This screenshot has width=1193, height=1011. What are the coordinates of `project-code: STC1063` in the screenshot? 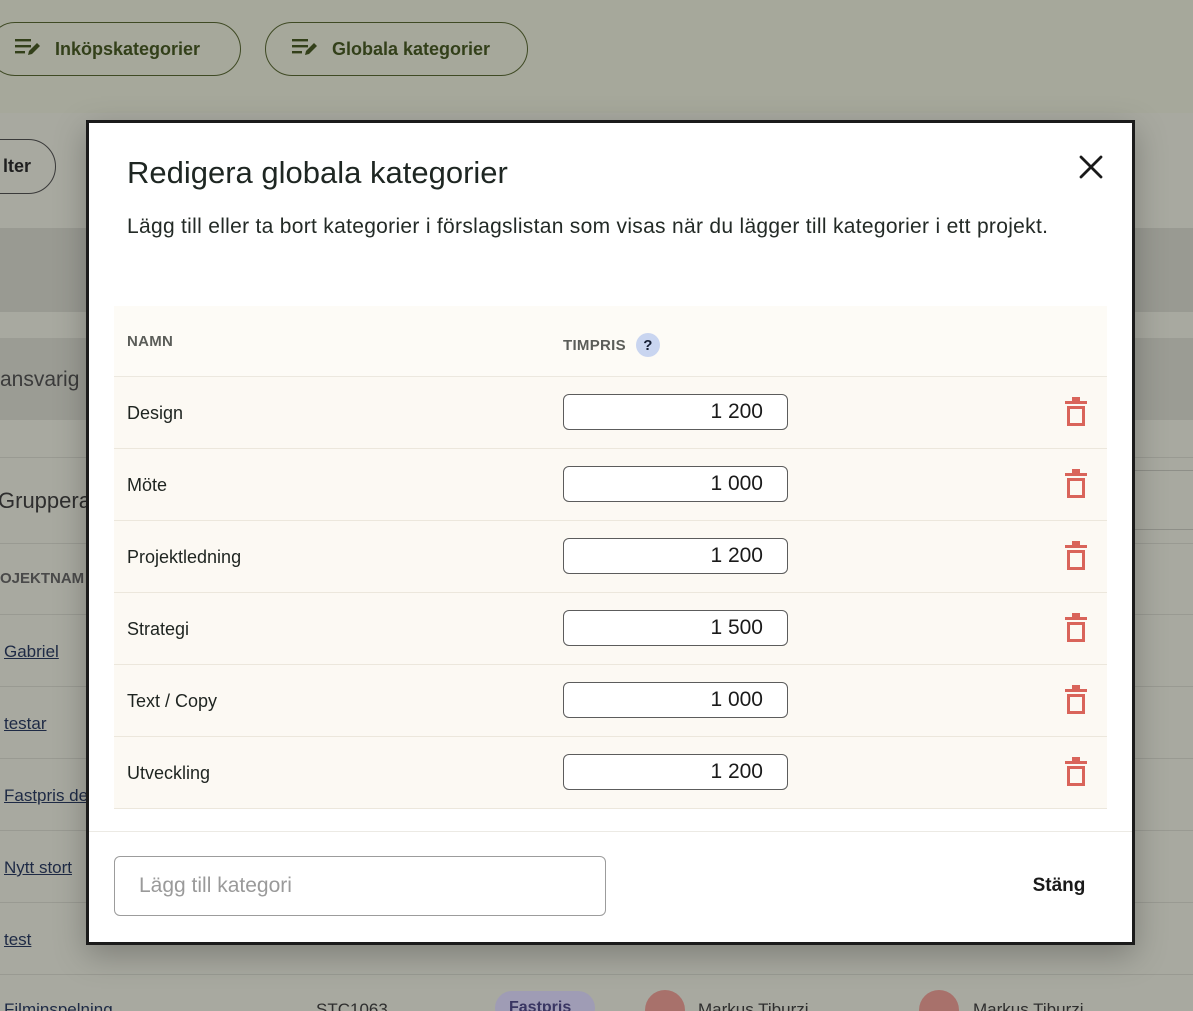 It's located at (352, 1005).